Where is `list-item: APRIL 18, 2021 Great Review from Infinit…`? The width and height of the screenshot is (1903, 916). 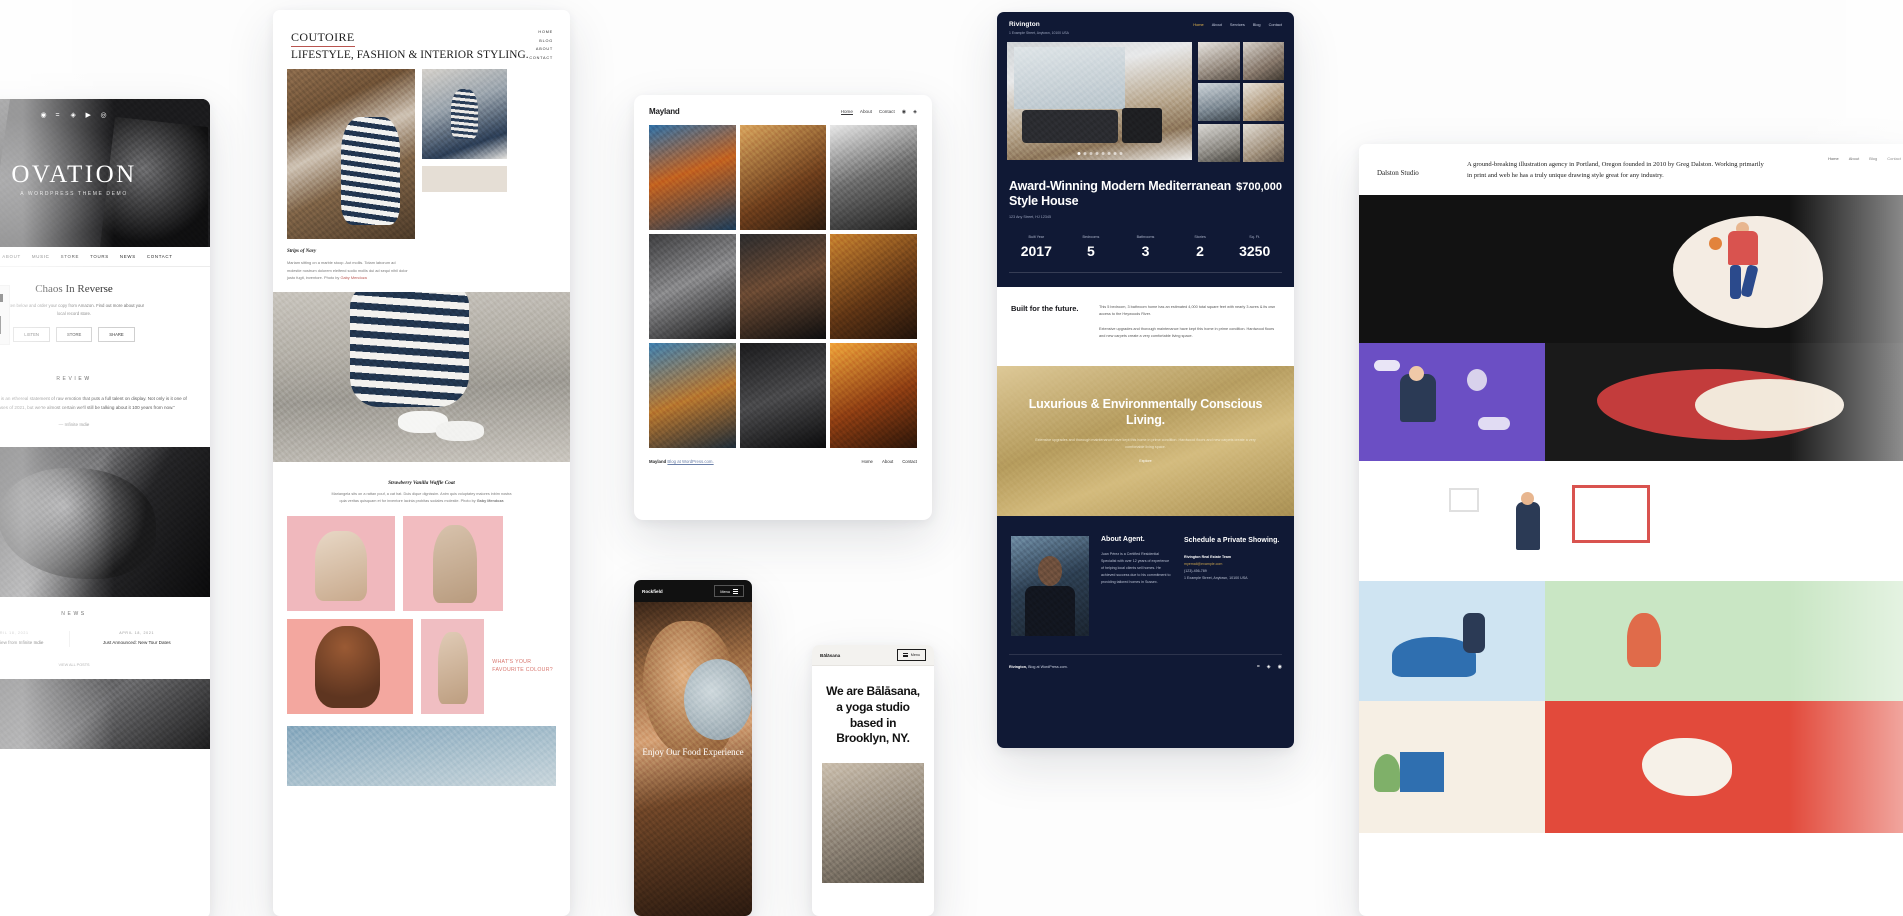
list-item: APRIL 18, 2021 Great Review from Infinit… is located at coordinates (35, 639).